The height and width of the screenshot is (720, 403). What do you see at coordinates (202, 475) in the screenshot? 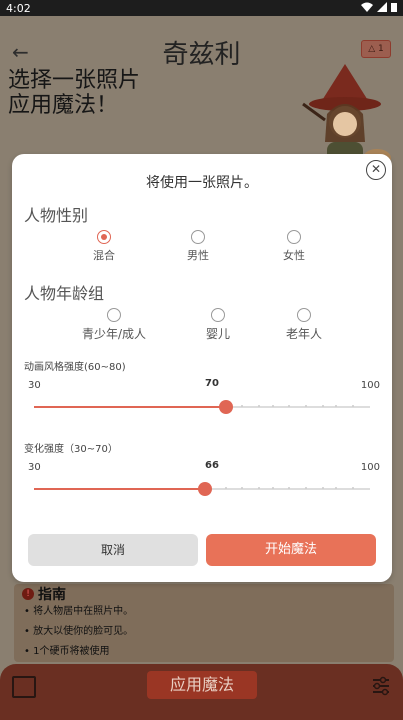
I see `change-strength-slider-block: 变化强度（30~70） 30 100 66` at bounding box center [202, 475].